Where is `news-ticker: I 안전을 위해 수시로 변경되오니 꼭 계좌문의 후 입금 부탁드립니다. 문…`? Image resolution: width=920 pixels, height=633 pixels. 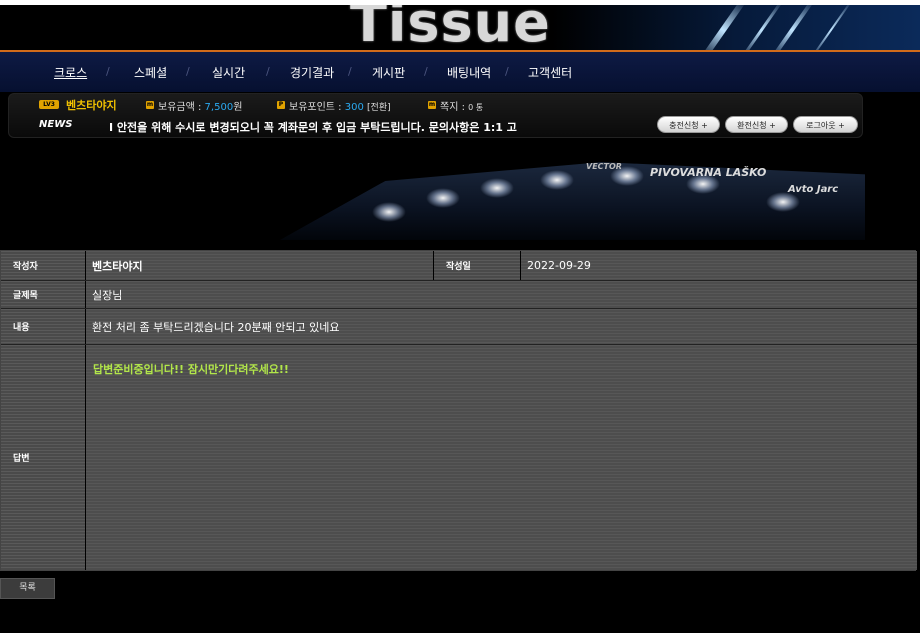
news-ticker: I 안전을 위해 수시로 변경되오니 꼭 계좌문의 후 입금 부탁드립니다. 문… is located at coordinates (313, 127).